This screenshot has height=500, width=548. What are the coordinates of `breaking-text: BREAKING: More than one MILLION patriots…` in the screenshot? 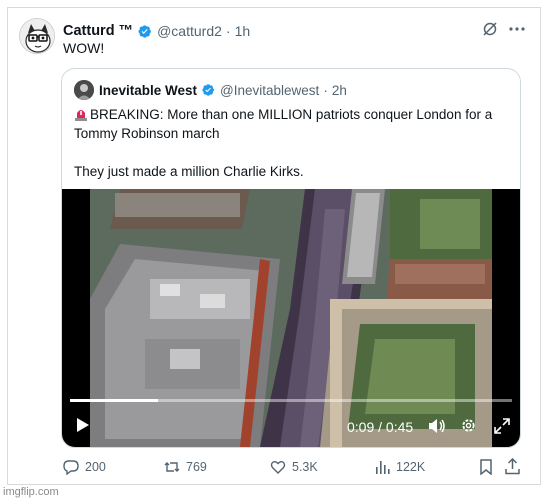 It's located at (283, 124).